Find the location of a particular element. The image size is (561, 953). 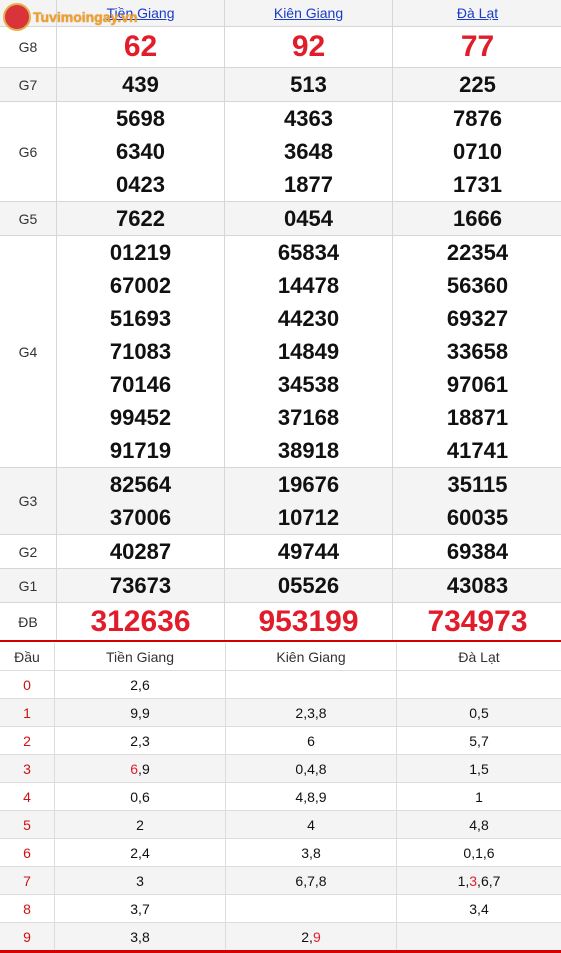

prize-number: 0454 is located at coordinates (308, 218).